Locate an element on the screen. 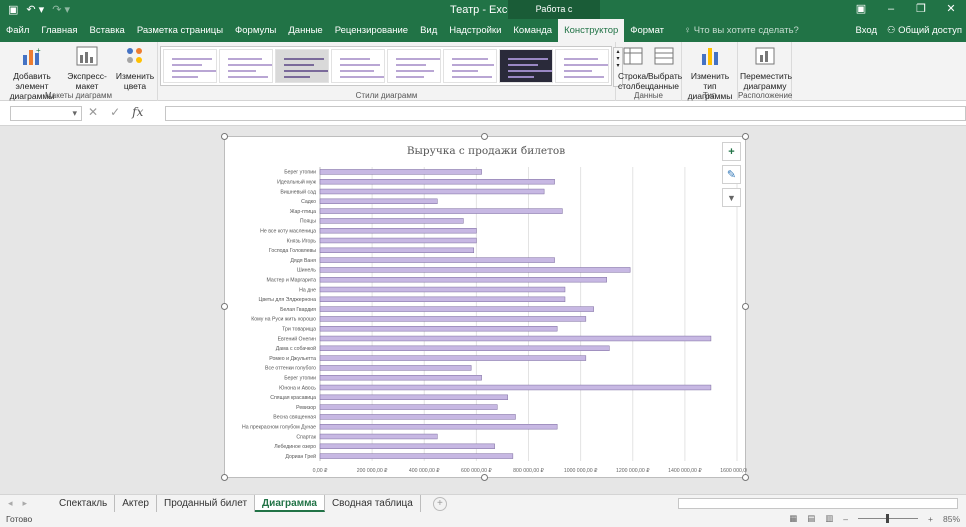  tell-me-label: Что вы хотите сделать? is located at coordinates (746, 30).